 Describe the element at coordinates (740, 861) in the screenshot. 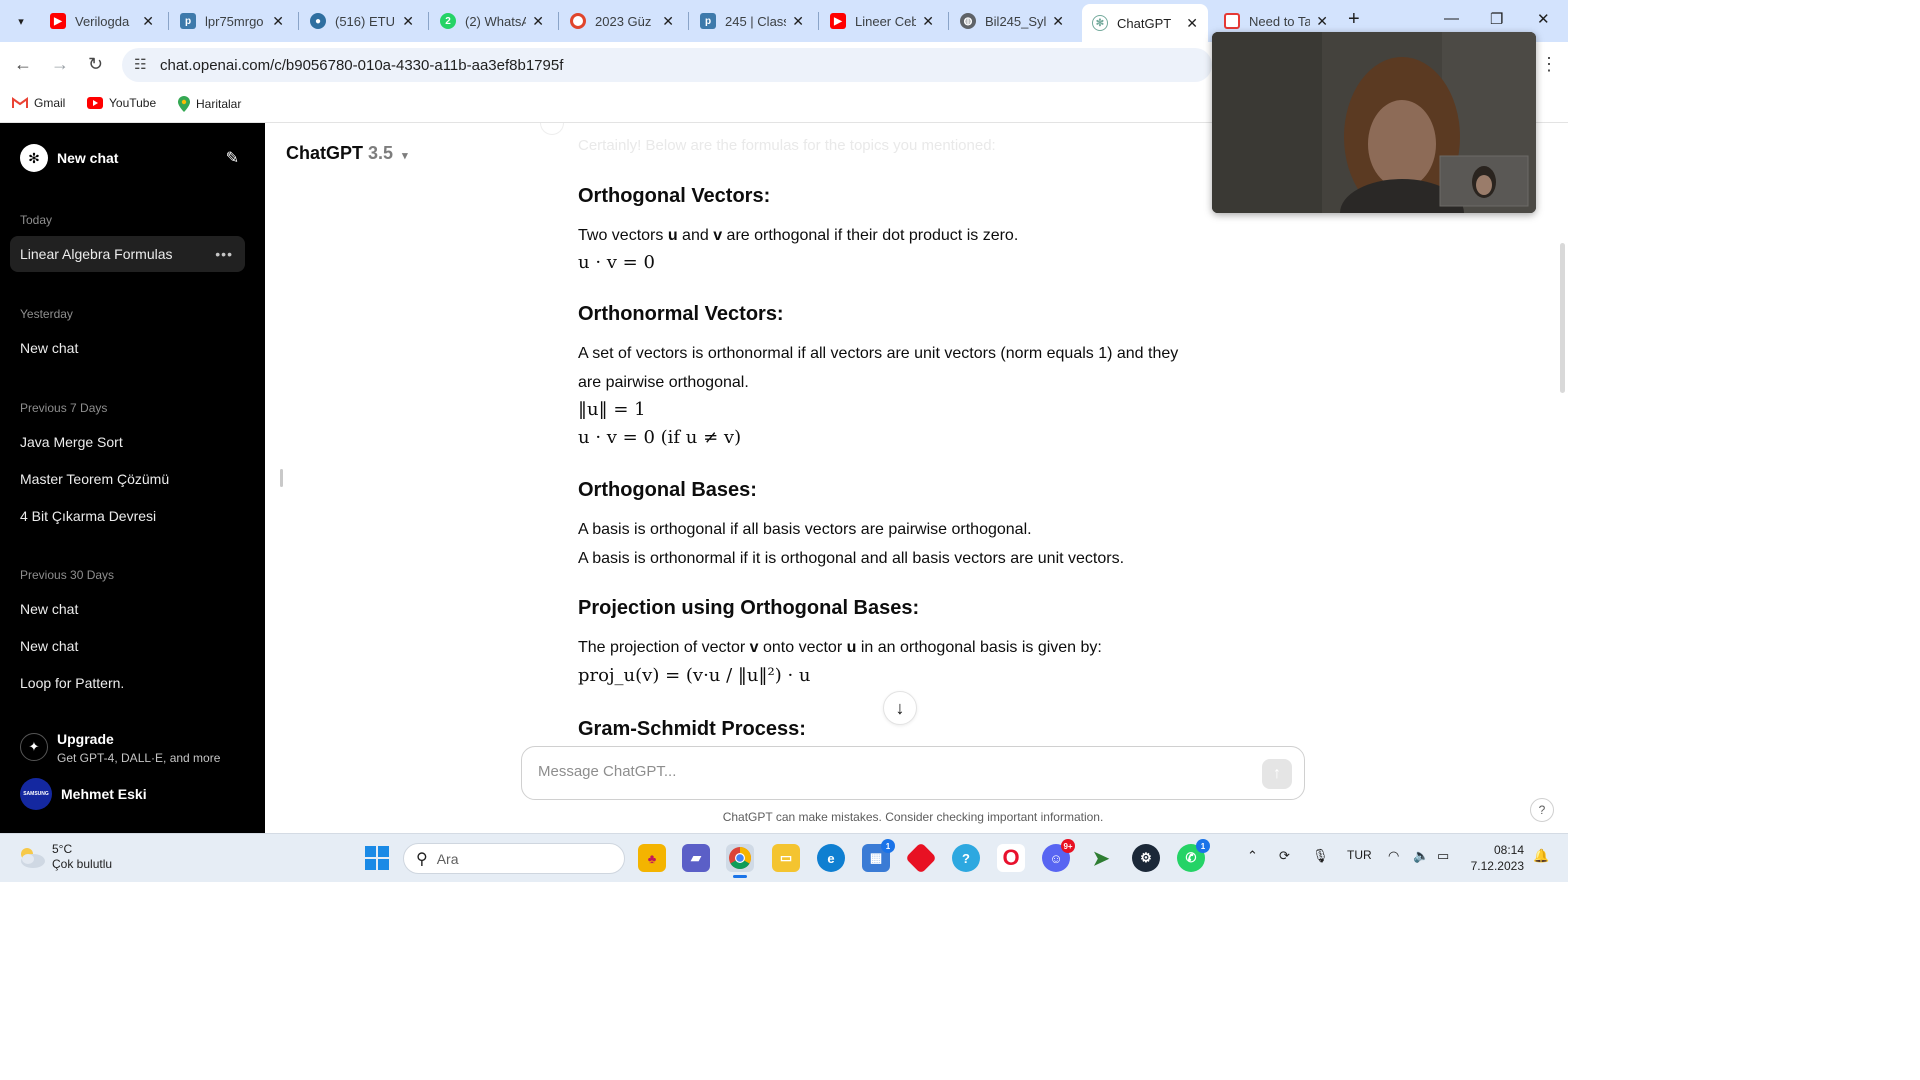

I see `chrome-app-icon` at that location.